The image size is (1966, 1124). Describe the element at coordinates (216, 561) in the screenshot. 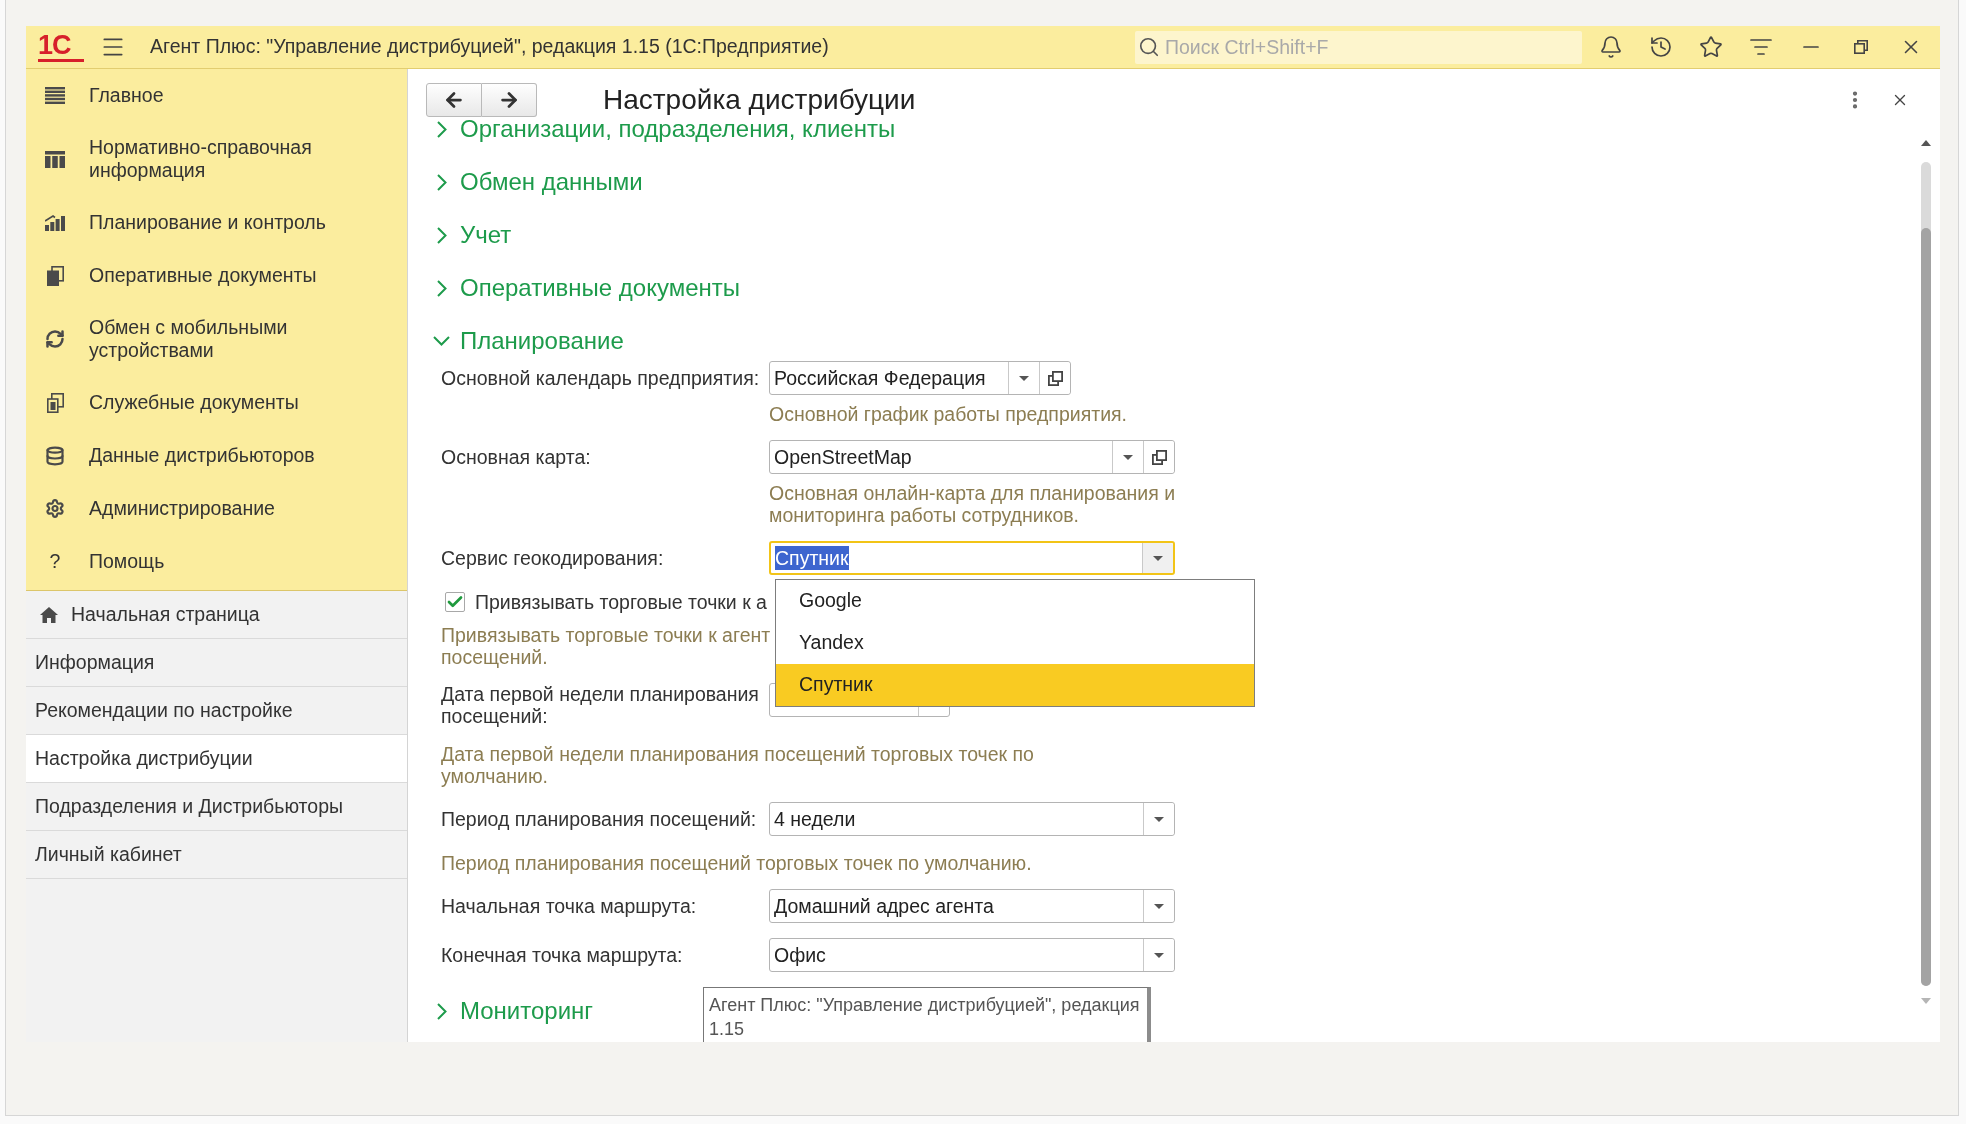

I see `section-link: ? Помощь` at that location.